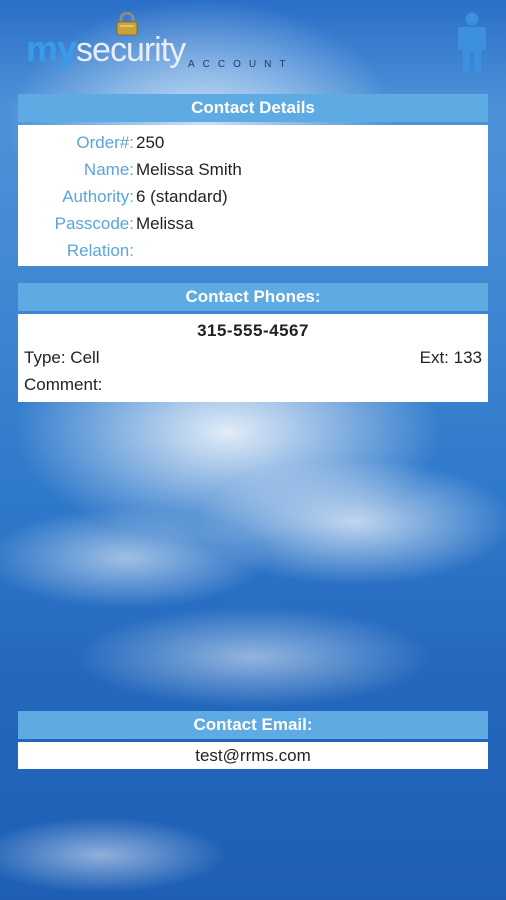 The image size is (506, 900). Describe the element at coordinates (253, 327) in the screenshot. I see `phone-number: 315-555-4567` at that location.